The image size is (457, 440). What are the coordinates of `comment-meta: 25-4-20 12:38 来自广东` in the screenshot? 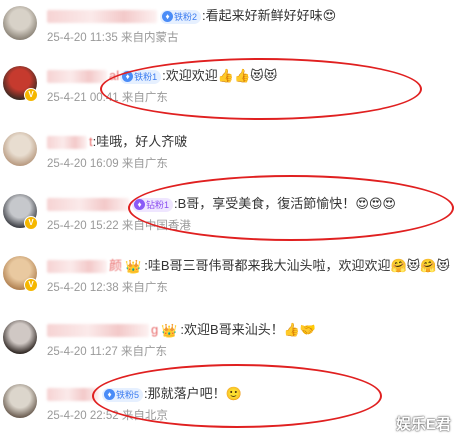 It's located at (107, 287).